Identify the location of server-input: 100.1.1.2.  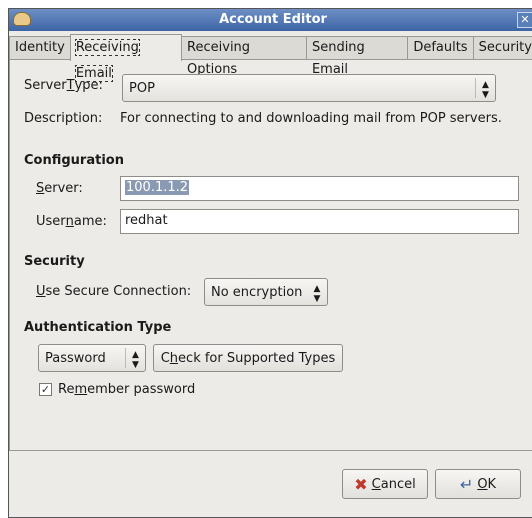
(319, 188).